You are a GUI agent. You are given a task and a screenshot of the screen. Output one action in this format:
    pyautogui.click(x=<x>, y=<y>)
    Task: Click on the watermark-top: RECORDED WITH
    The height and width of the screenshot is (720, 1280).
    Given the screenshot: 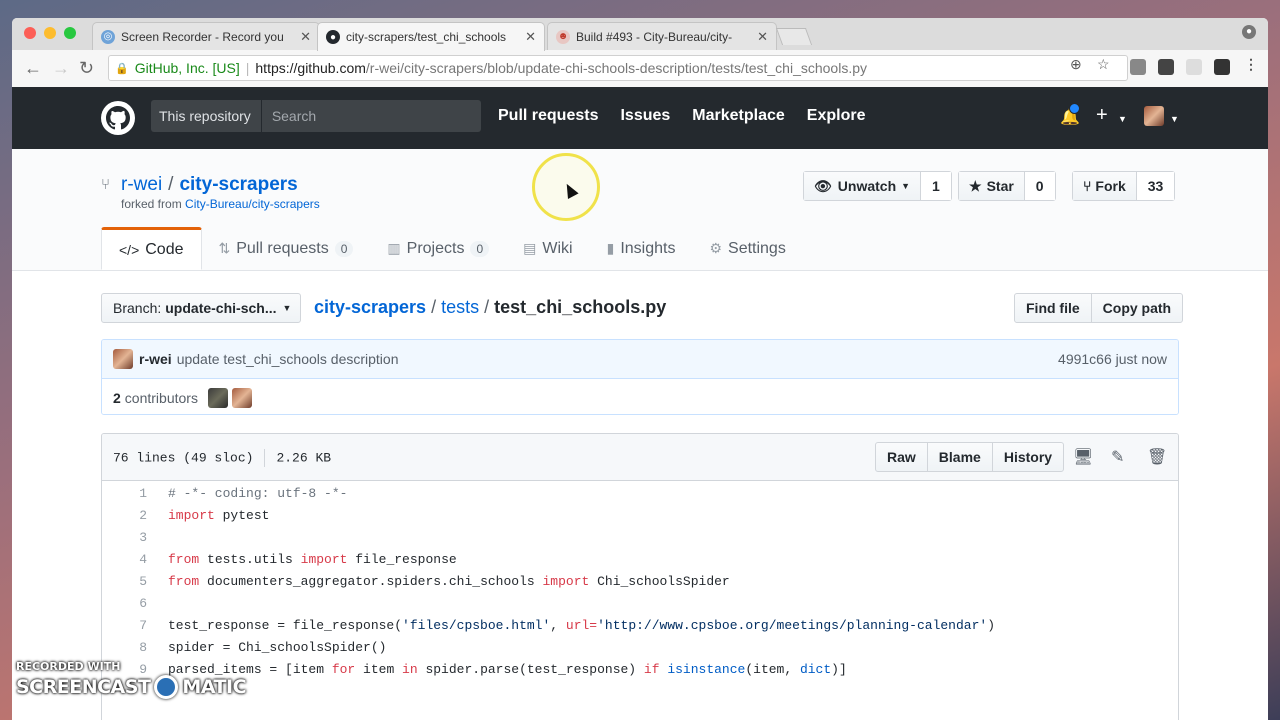 What is the action you would take?
    pyautogui.click(x=68, y=666)
    